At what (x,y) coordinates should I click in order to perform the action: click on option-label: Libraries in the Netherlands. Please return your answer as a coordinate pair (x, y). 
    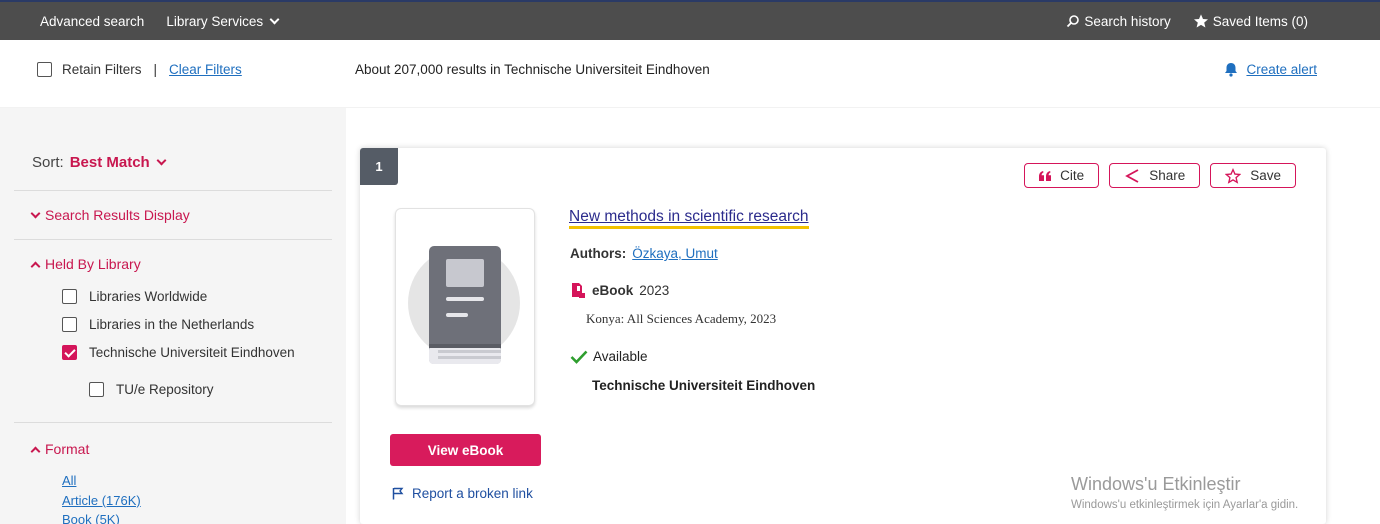
    Looking at the image, I should click on (172, 324).